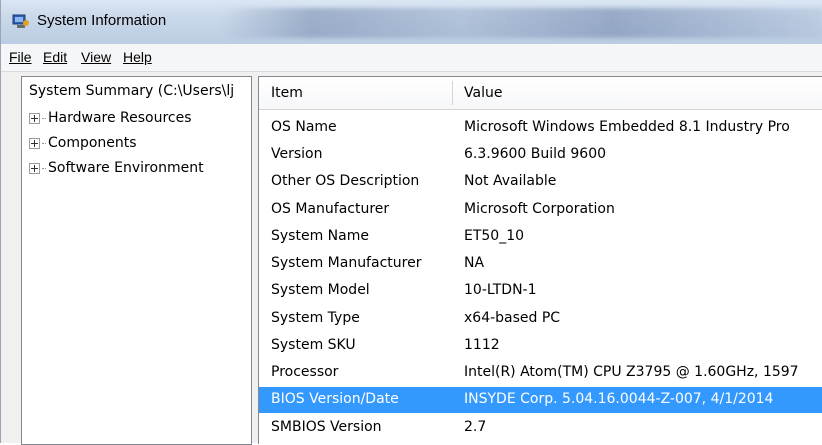  Describe the element at coordinates (482, 345) in the screenshot. I see `row-value: 1112` at that location.